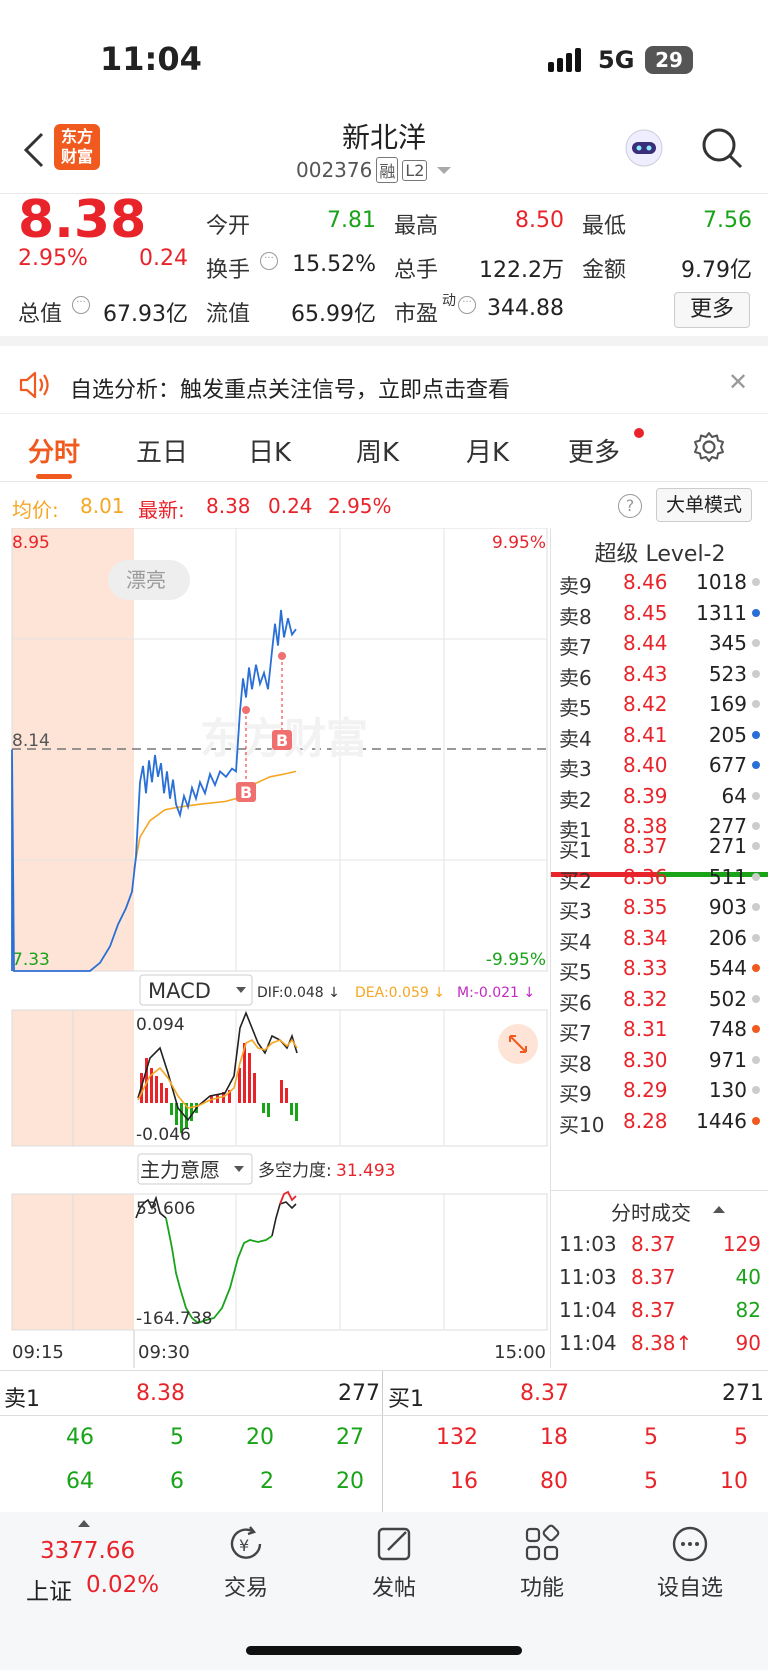 The height and width of the screenshot is (1670, 768). What do you see at coordinates (748, 1310) in the screenshot?
I see `trade-volume: 82` at bounding box center [748, 1310].